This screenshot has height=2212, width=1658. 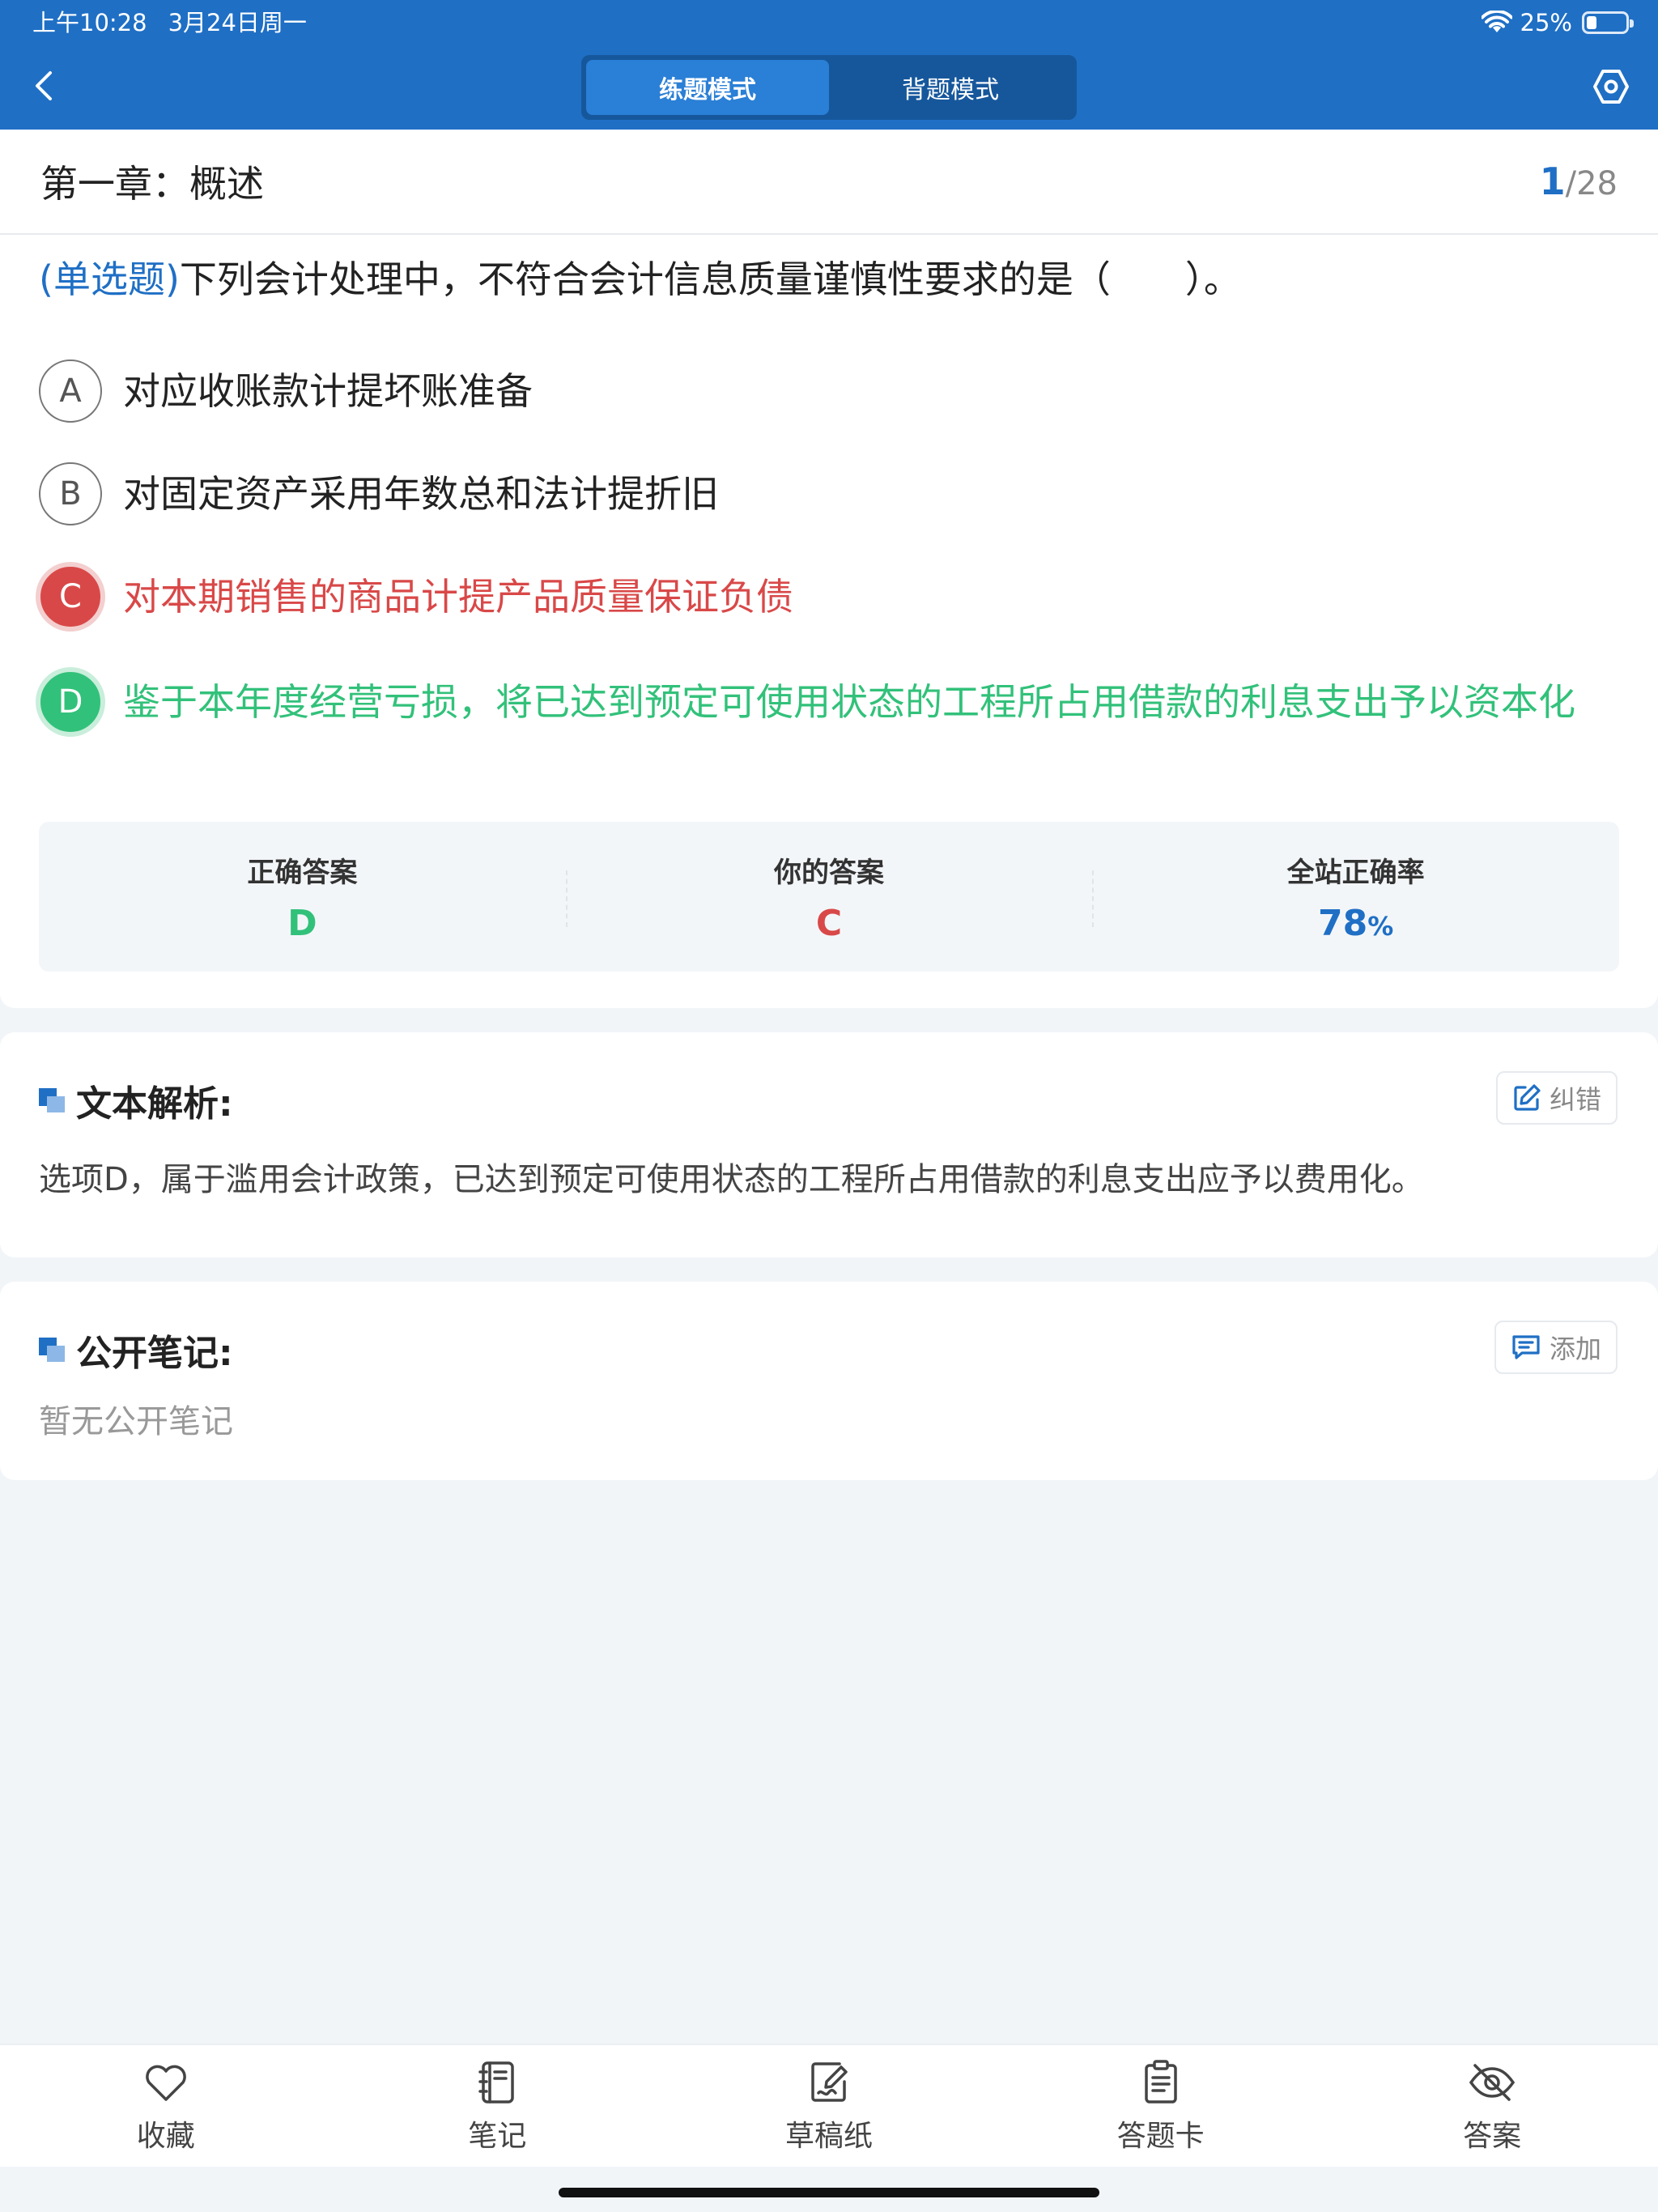 I want to click on notes-header: 公开笔记:, so click(x=136, y=1350).